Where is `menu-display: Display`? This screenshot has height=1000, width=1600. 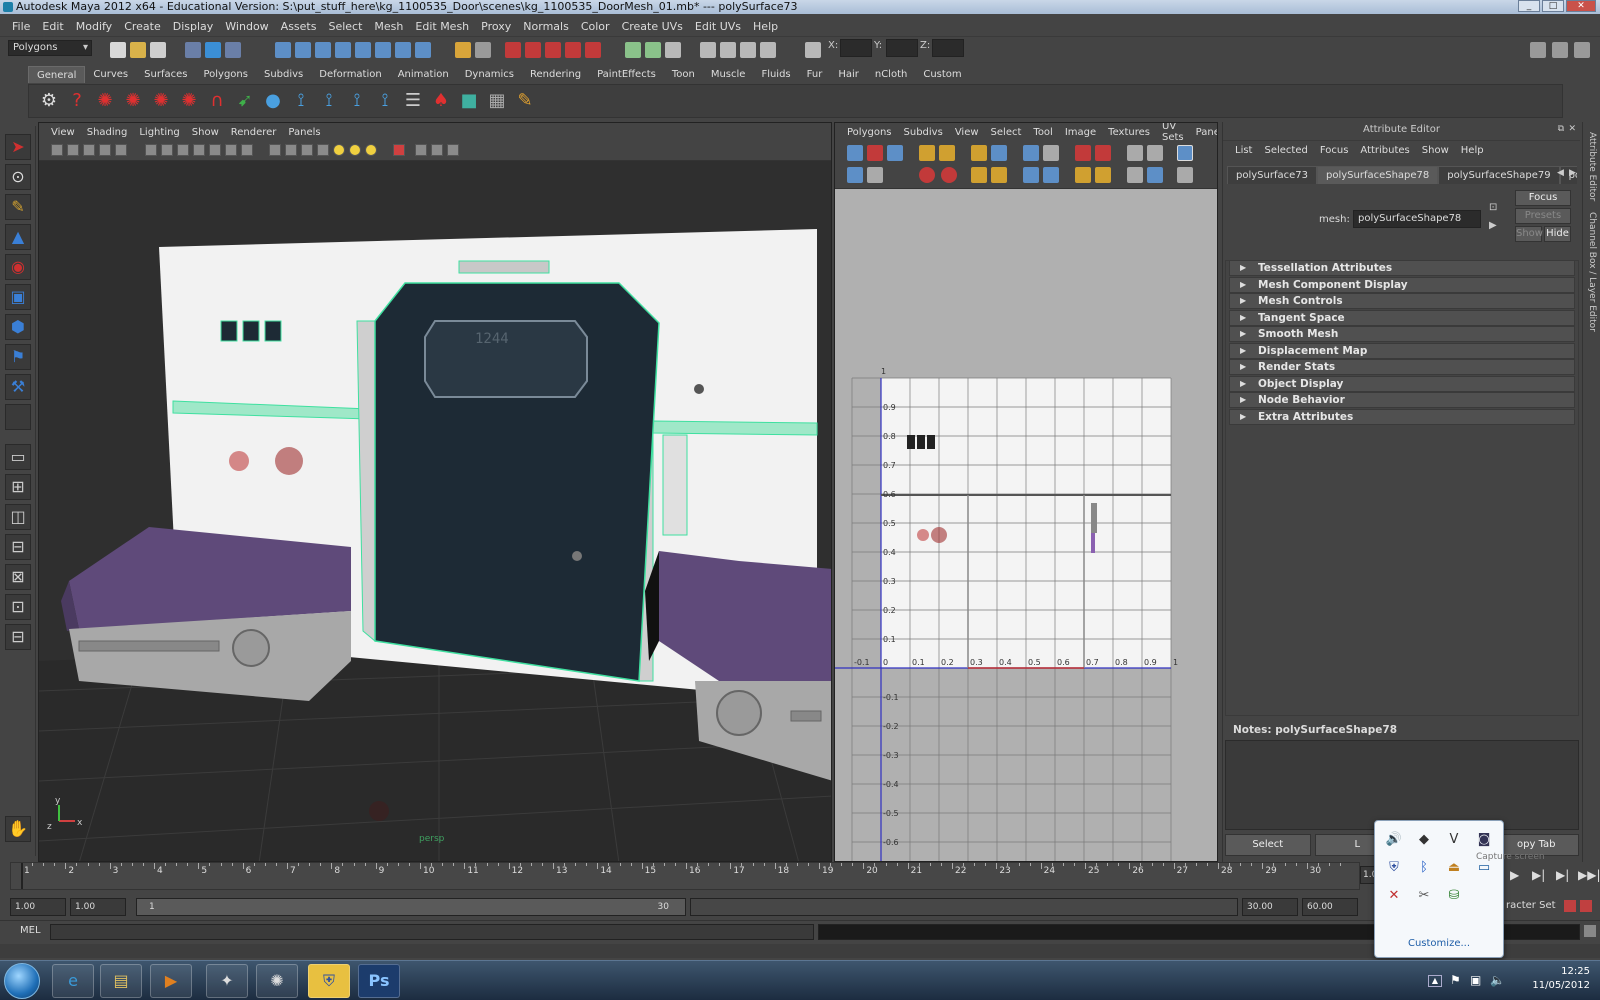
menu-display: Display is located at coordinates (193, 26).